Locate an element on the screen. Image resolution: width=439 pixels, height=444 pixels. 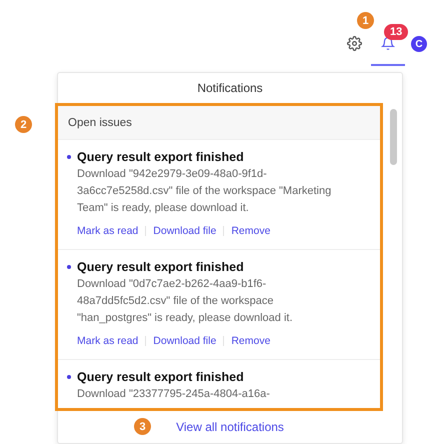
notifications-tab: 13 is located at coordinates (388, 44).